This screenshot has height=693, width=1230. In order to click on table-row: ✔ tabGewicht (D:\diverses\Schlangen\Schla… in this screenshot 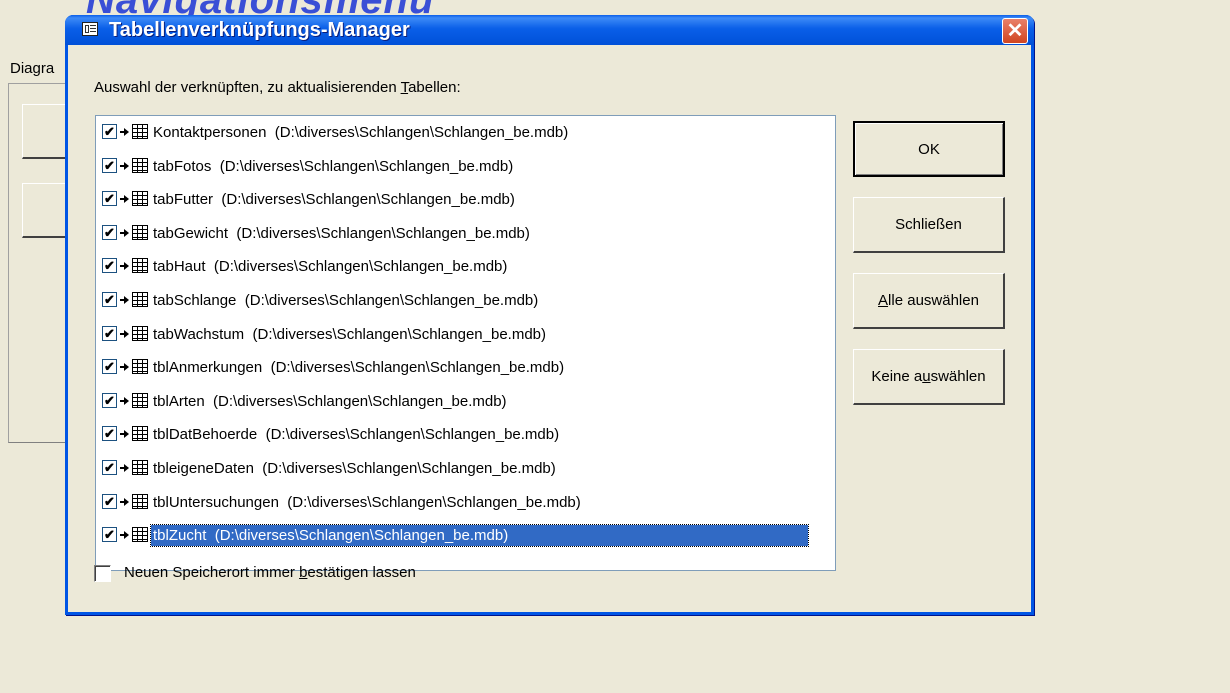, I will do `click(467, 233)`.